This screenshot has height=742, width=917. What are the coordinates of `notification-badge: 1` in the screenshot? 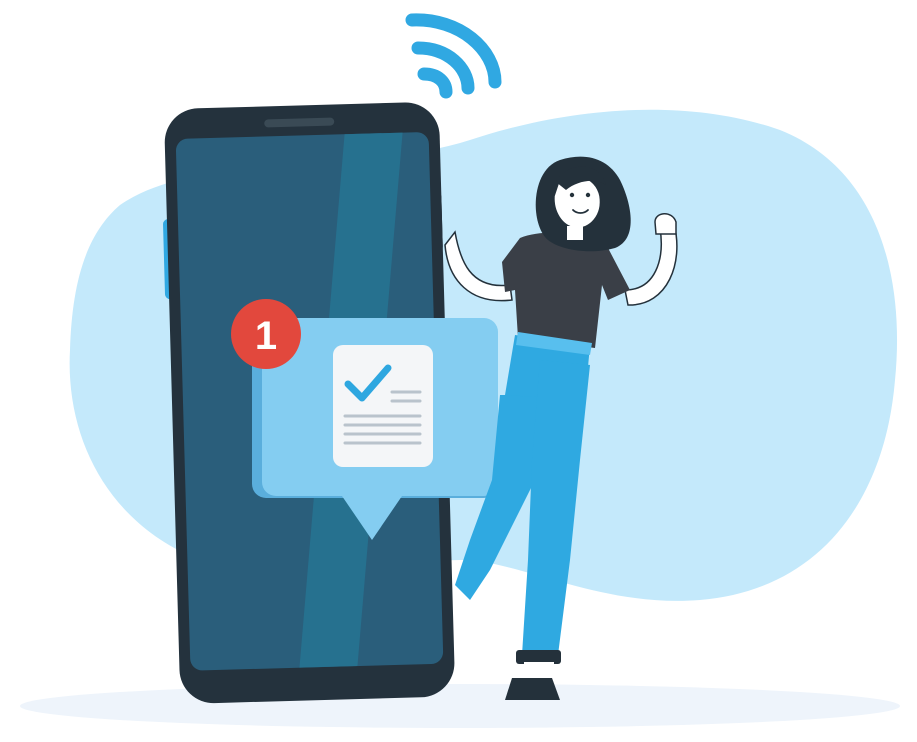 It's located at (266, 334).